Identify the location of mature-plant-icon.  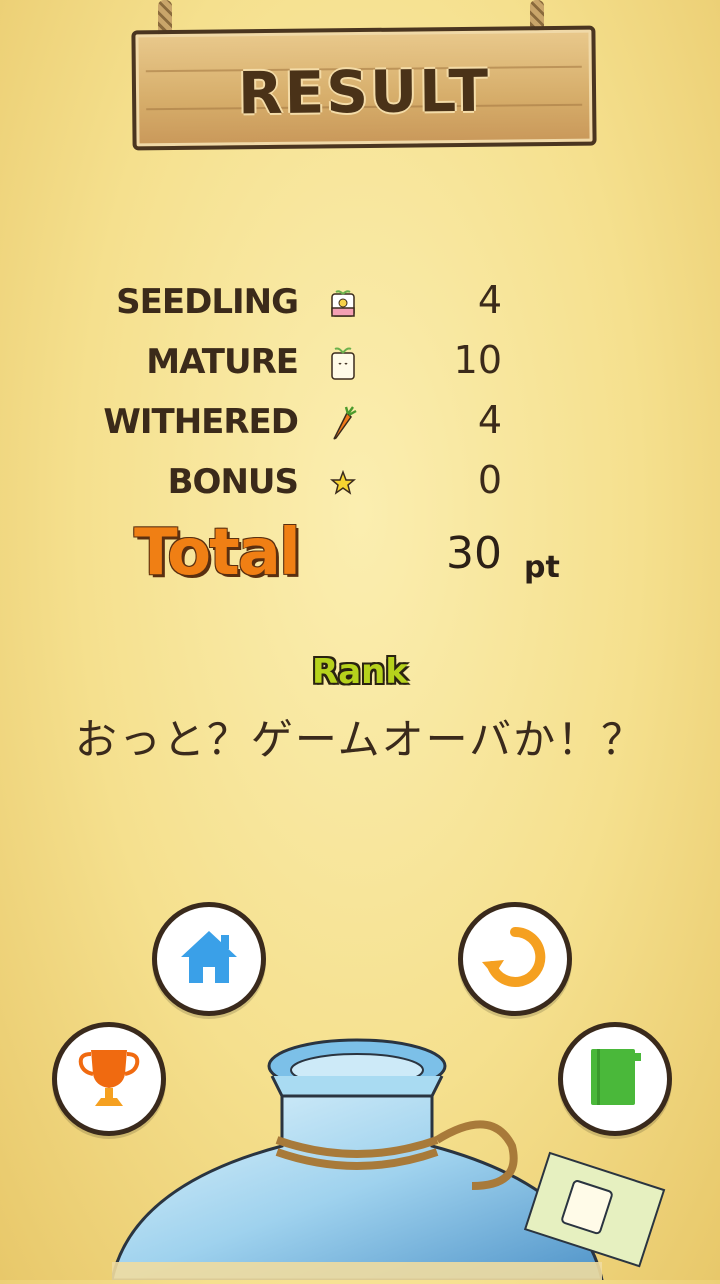
(343, 363).